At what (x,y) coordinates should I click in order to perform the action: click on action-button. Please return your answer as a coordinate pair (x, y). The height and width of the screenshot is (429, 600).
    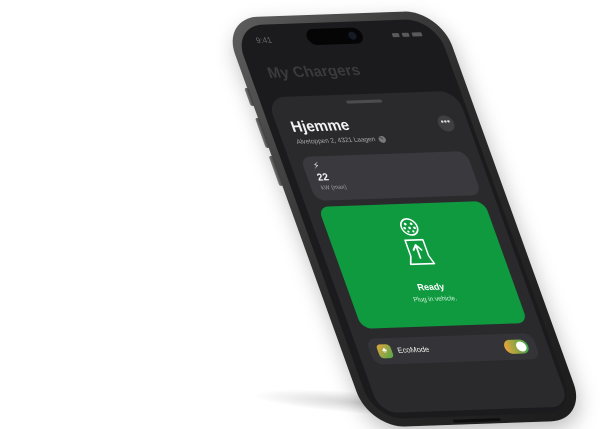
    Looking at the image, I should click on (249, 97).